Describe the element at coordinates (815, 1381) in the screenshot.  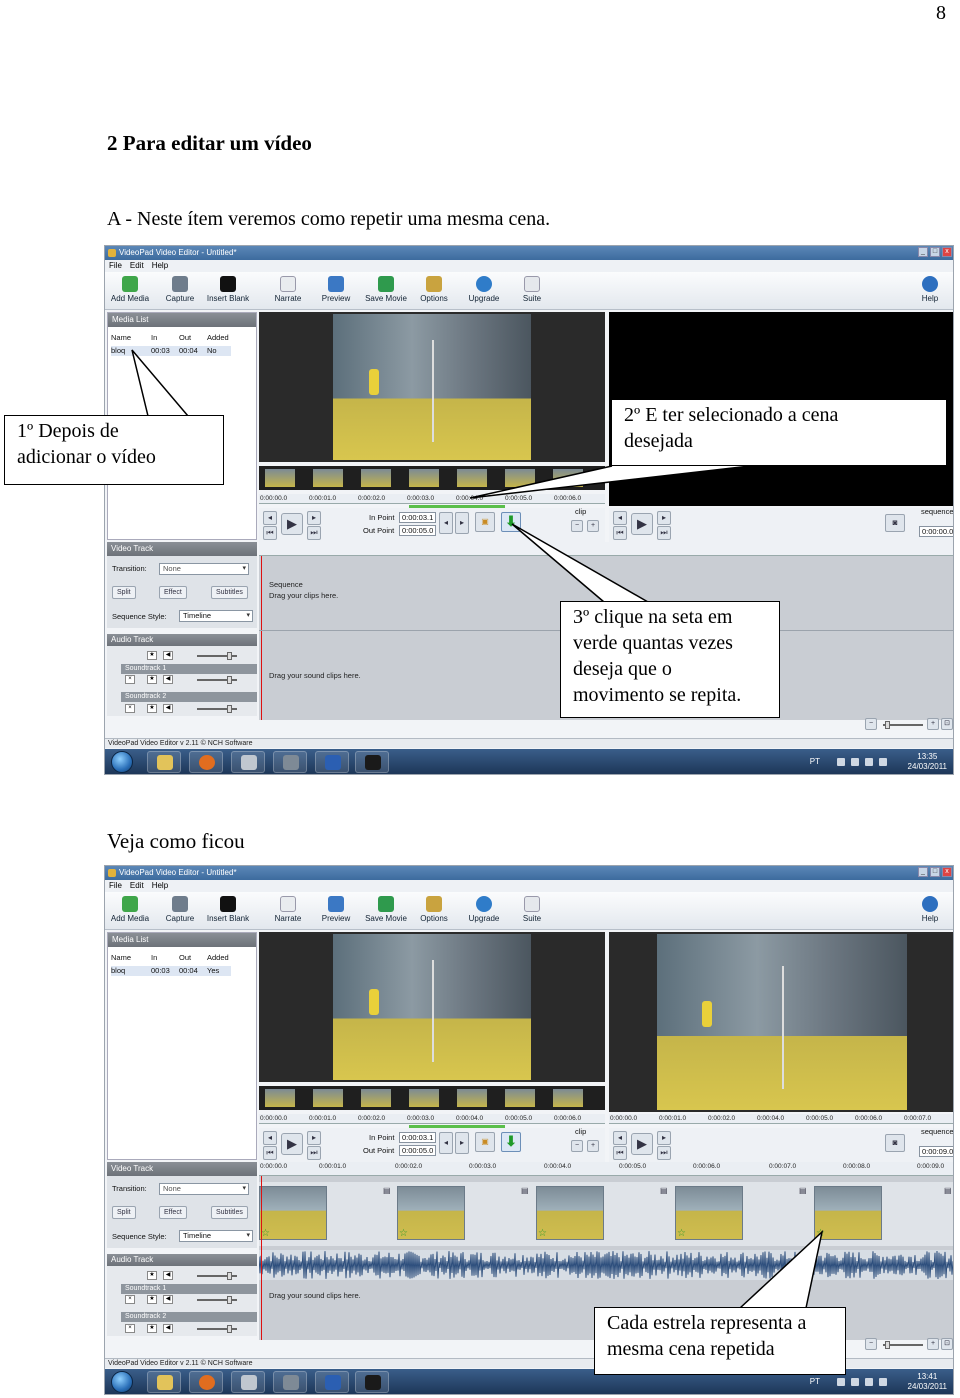
I see `tray-language: PT` at that location.